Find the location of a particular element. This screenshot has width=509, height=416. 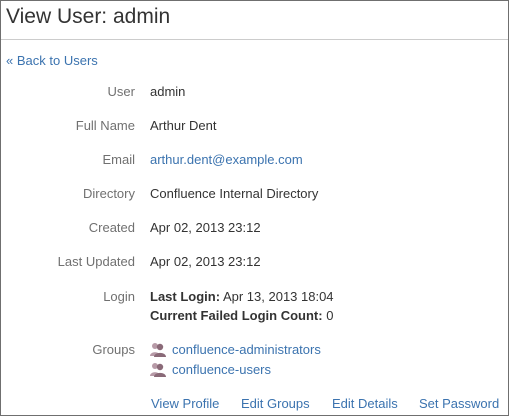

groups-label: Groups is located at coordinates (113, 349).